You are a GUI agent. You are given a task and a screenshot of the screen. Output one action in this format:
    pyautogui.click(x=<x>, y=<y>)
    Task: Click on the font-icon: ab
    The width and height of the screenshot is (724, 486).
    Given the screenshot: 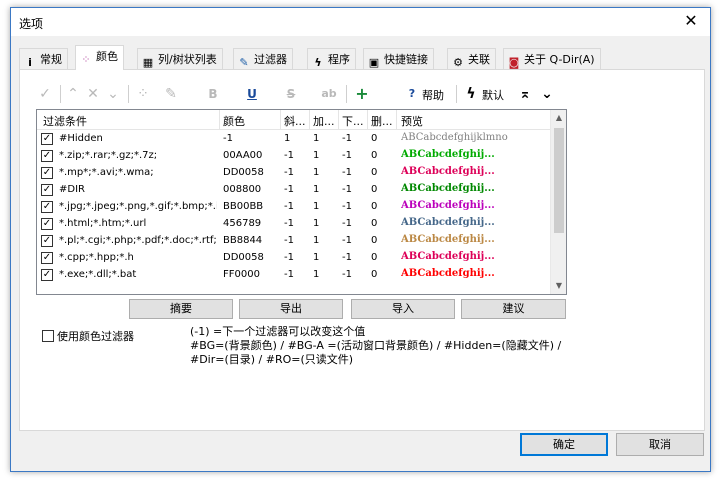 What is the action you would take?
    pyautogui.click(x=329, y=94)
    